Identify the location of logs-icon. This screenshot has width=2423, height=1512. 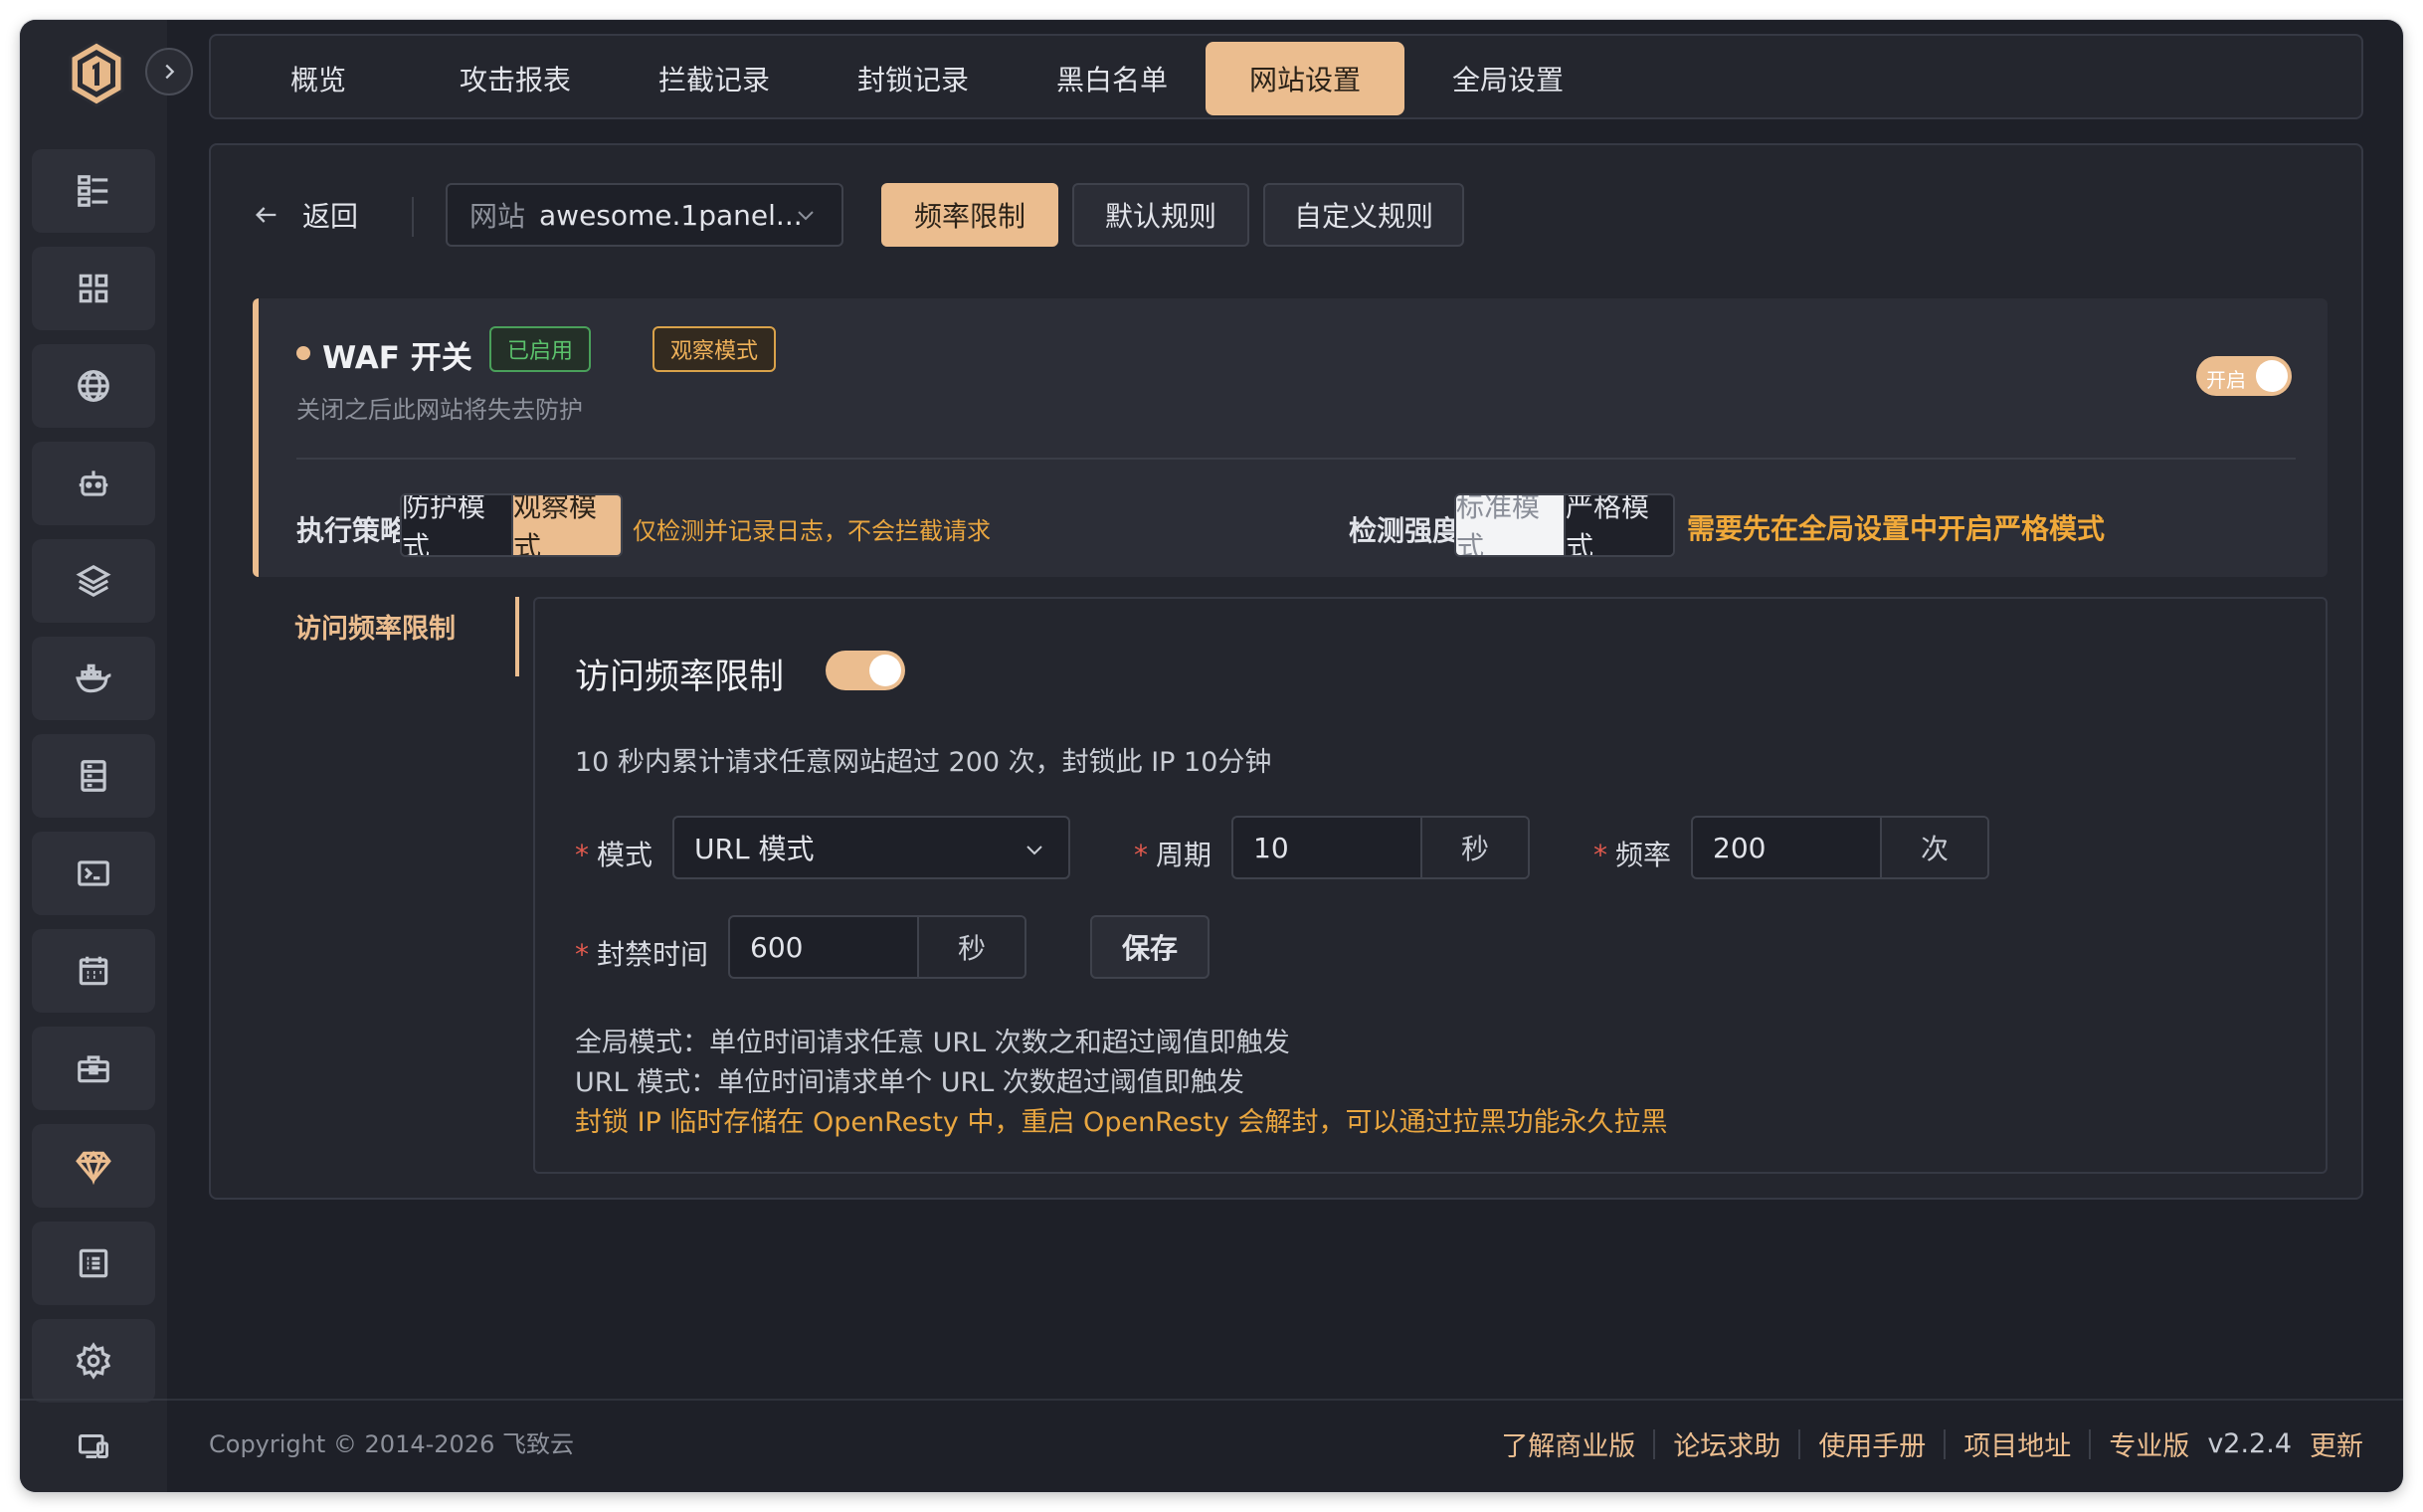
(94, 1263).